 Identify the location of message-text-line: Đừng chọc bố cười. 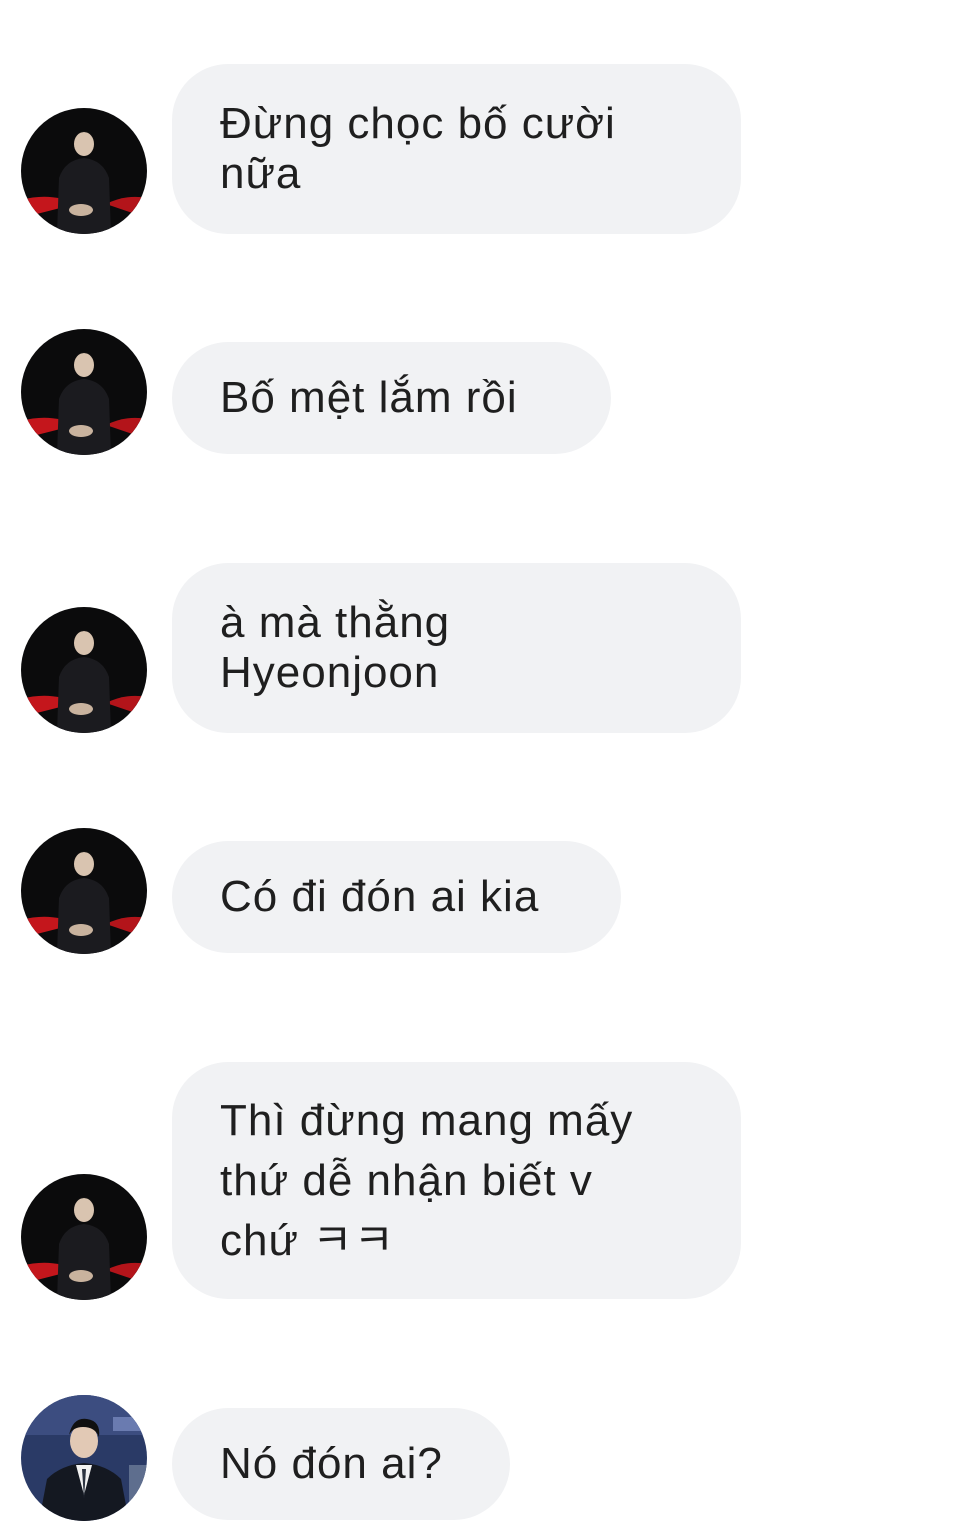
(418, 123).